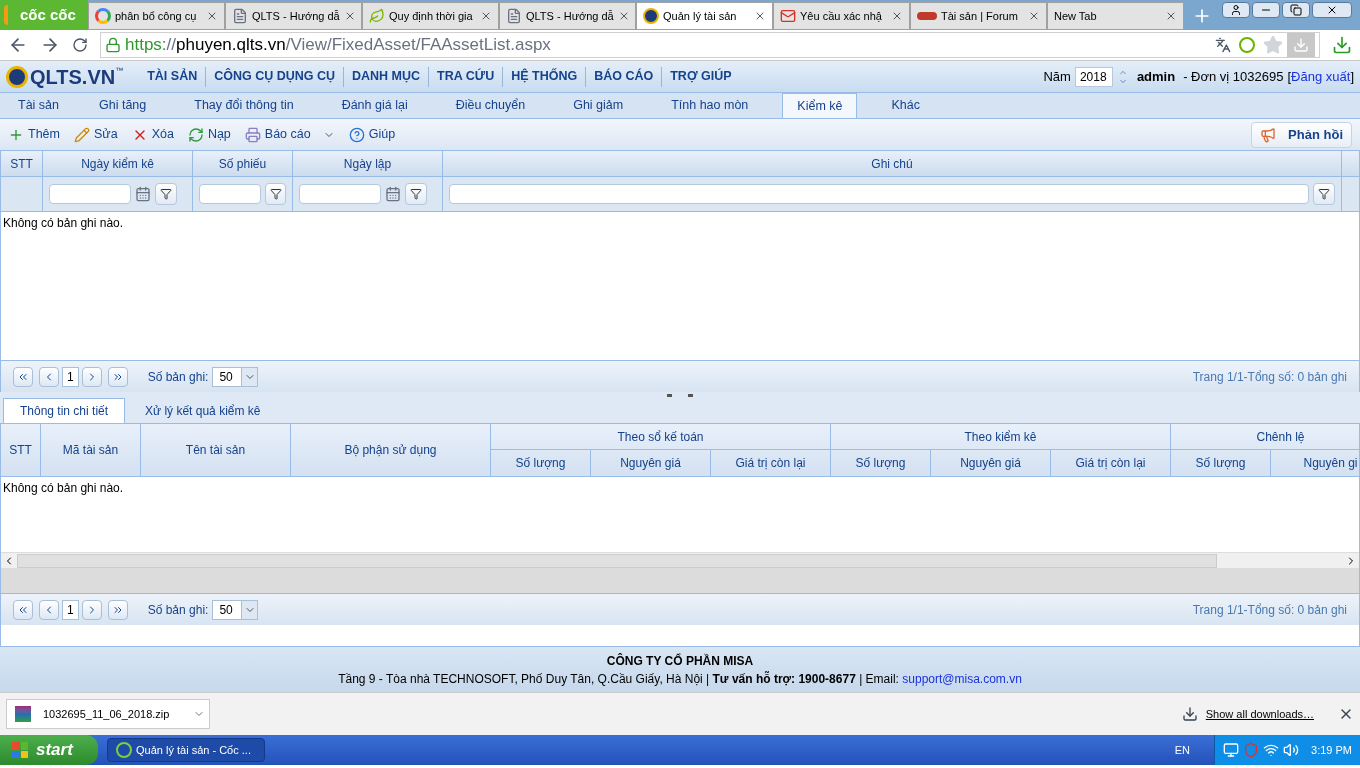 The height and width of the screenshot is (768, 1360). I want to click on browser-tab: New Tab, so click(1115, 16).